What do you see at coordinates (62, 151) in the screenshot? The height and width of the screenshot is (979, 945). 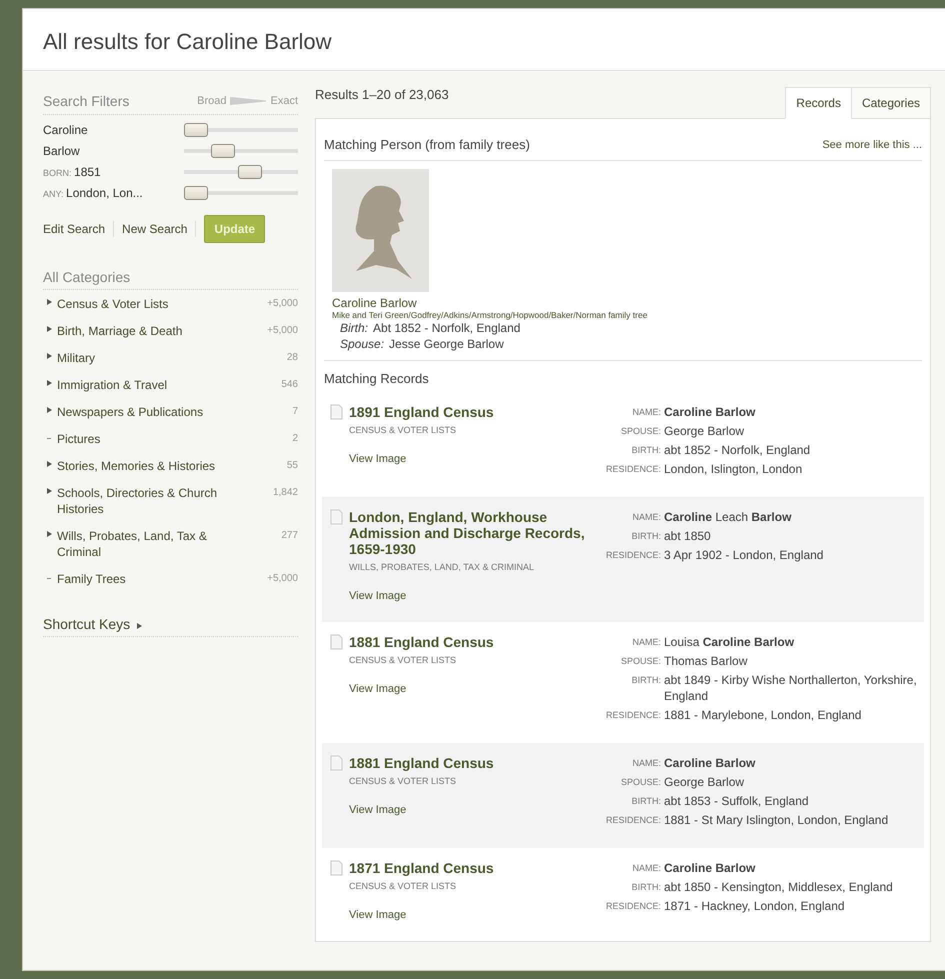 I see `filter-value: Barlow` at bounding box center [62, 151].